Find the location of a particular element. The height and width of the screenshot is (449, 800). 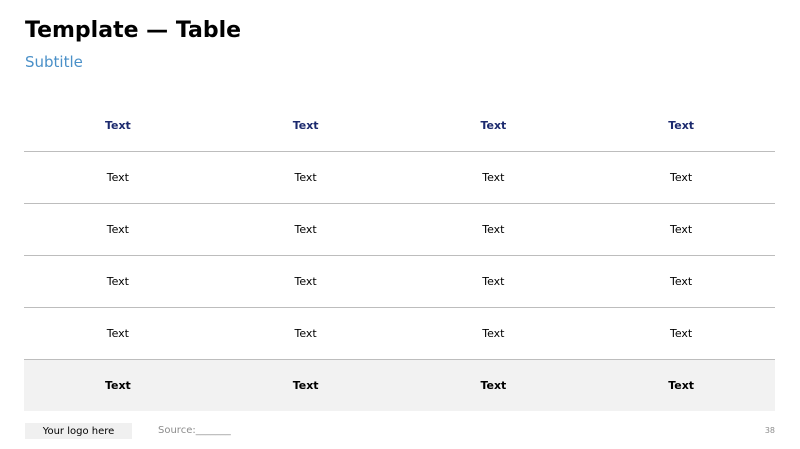

source-note: Source:_______ is located at coordinates (194, 430).